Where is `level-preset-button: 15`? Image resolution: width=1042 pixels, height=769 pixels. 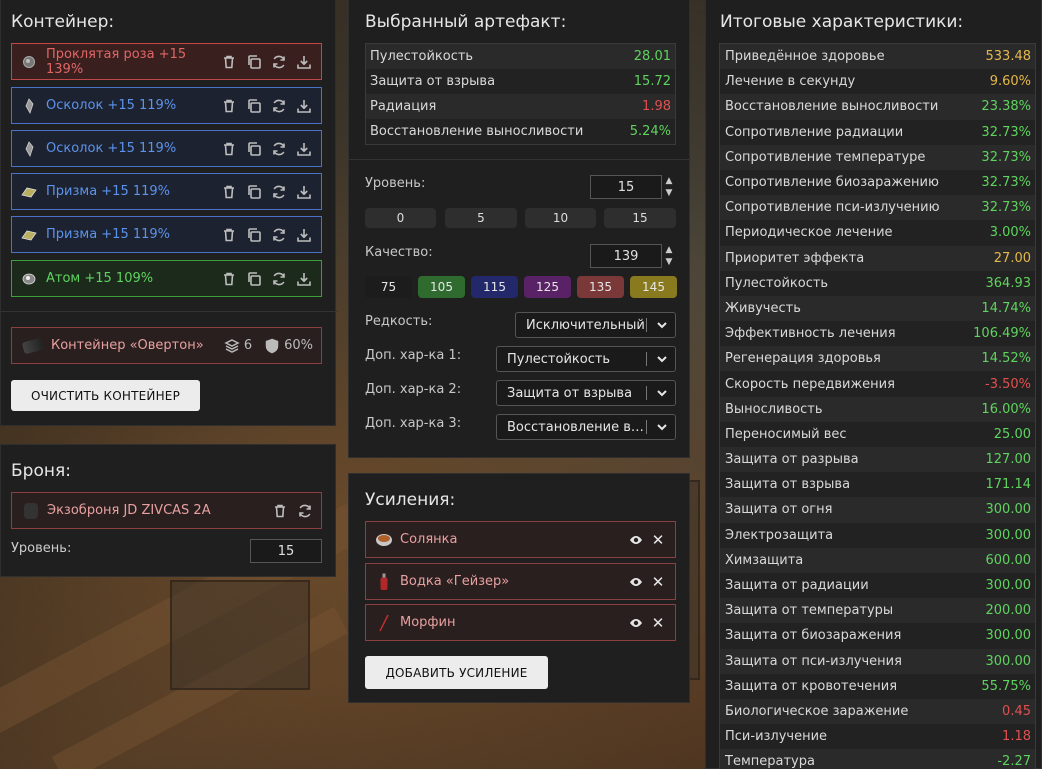
level-preset-button: 15 is located at coordinates (640, 218).